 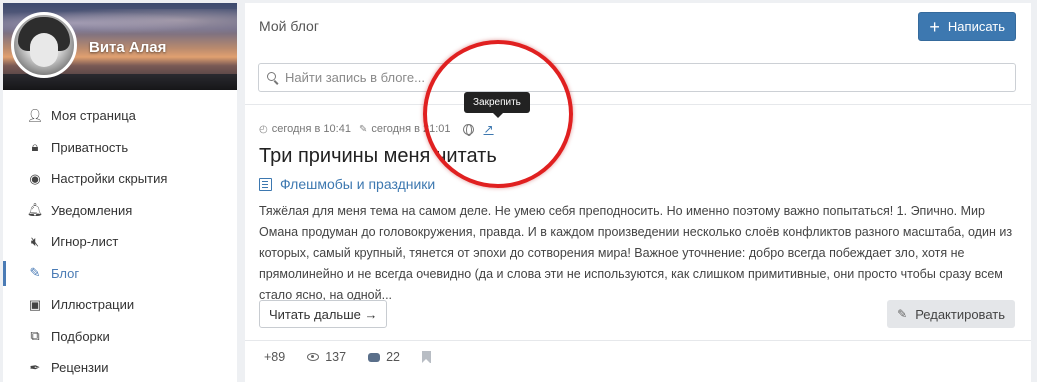 I want to click on post-category: Флешмобы и праздники, so click(x=347, y=184).